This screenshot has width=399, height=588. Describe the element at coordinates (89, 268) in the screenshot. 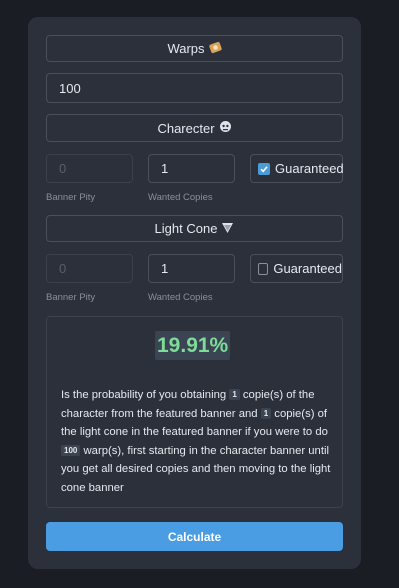

I see `light-cone-pity-input: 0` at that location.